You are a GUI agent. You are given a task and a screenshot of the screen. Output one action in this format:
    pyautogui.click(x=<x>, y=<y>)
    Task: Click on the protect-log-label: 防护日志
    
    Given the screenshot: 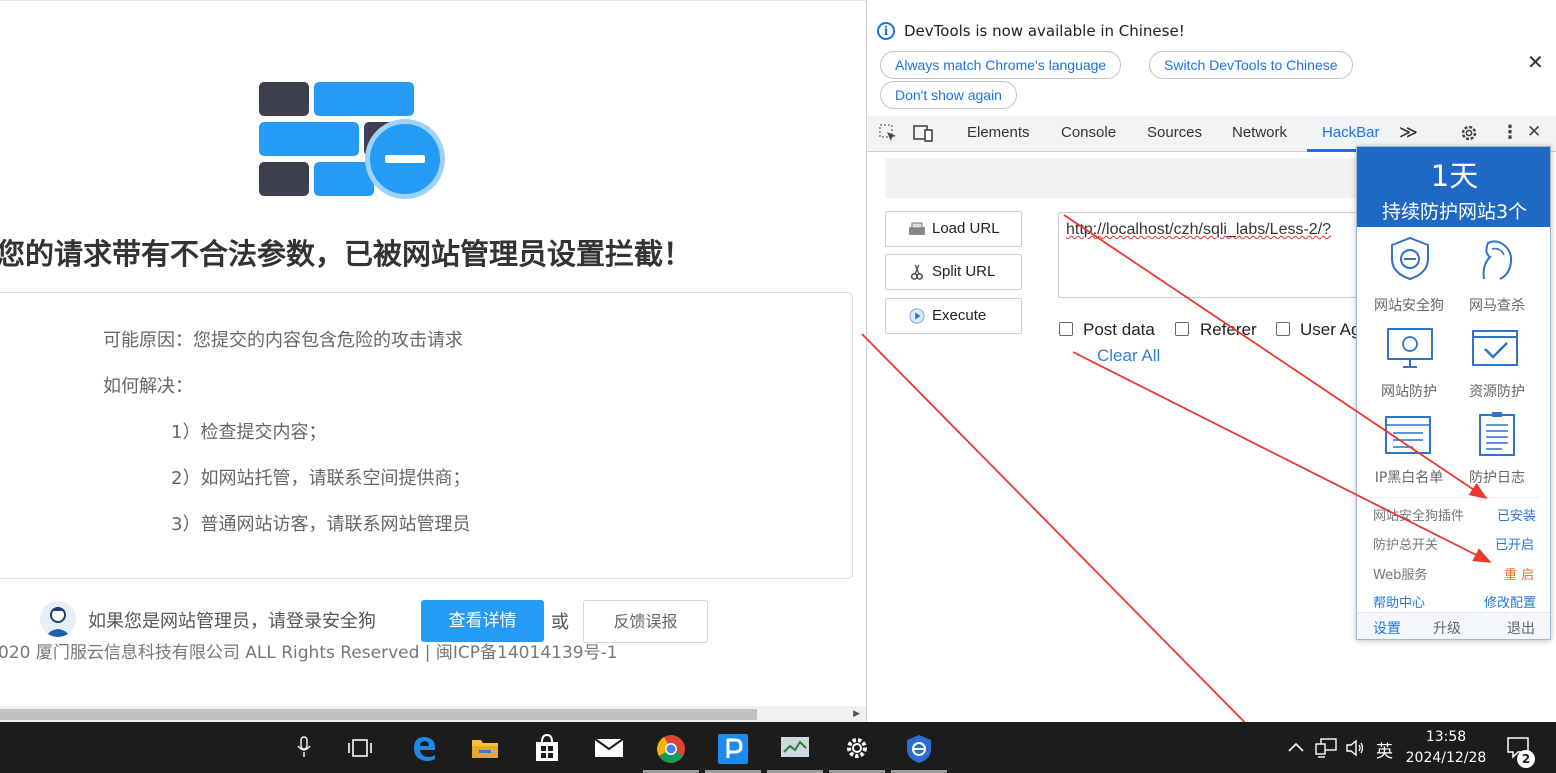 What is the action you would take?
    pyautogui.click(x=1497, y=477)
    